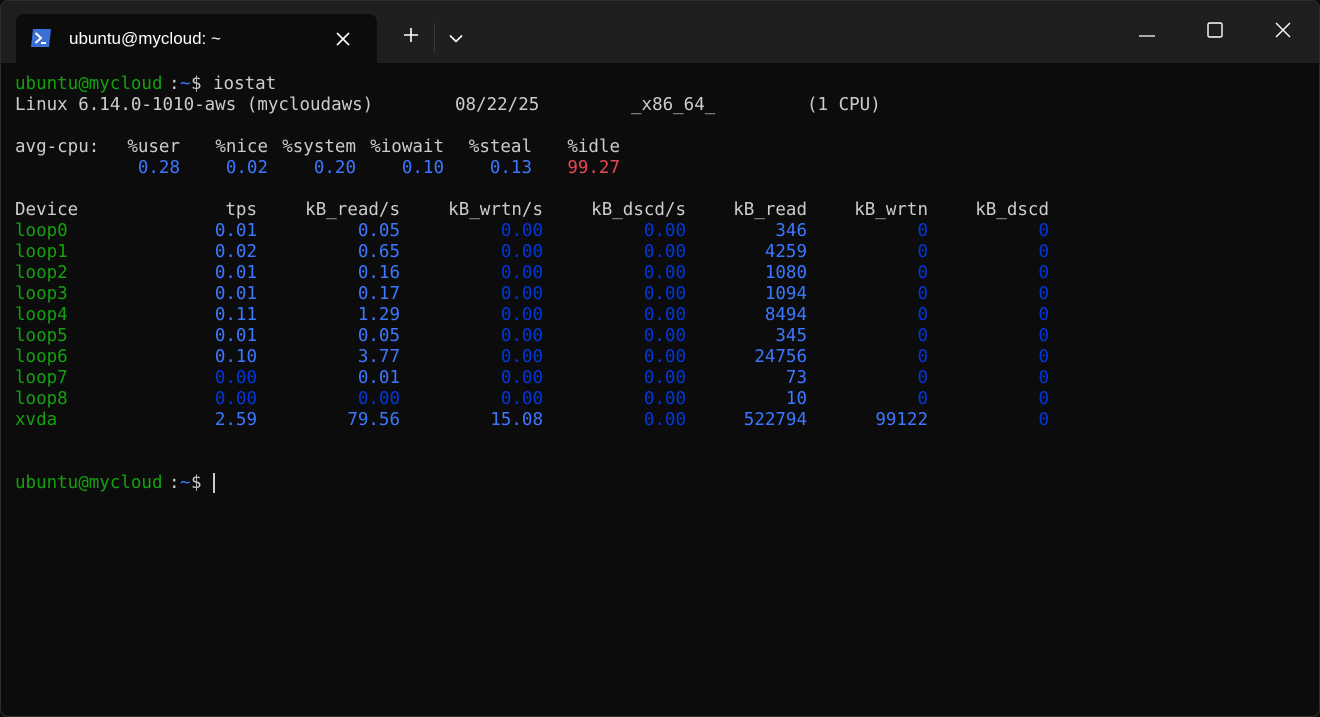  I want to click on new-tab-button, so click(411, 37).